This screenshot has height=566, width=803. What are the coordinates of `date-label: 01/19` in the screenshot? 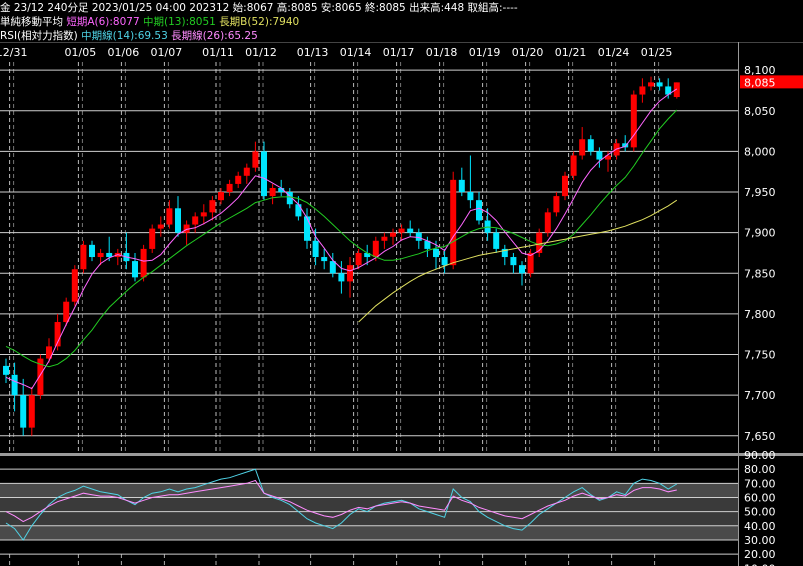 It's located at (485, 52).